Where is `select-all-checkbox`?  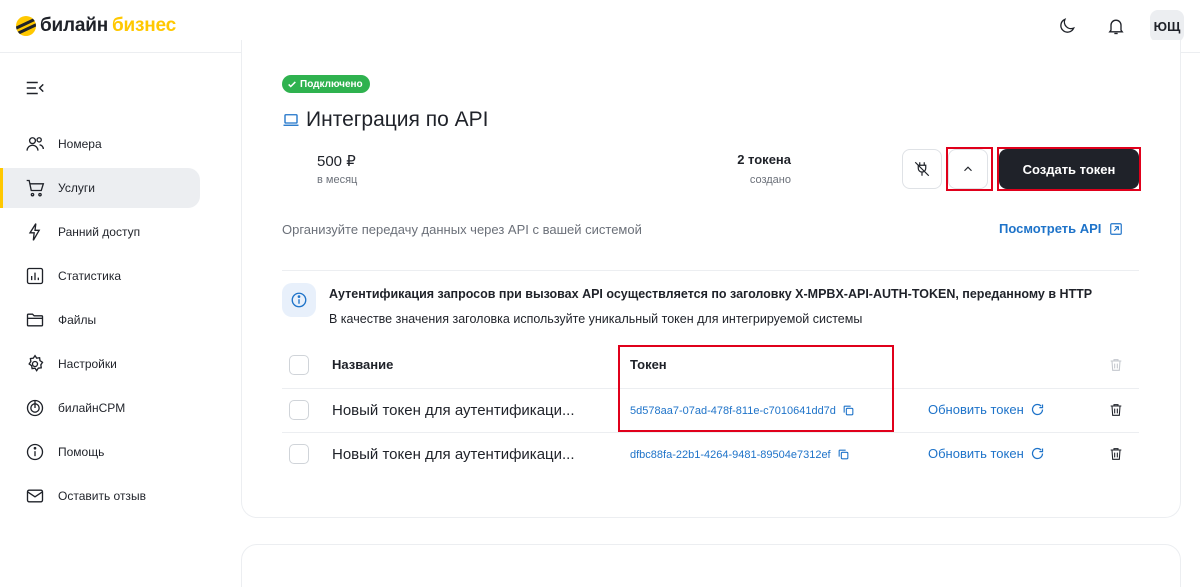
select-all-checkbox is located at coordinates (299, 365).